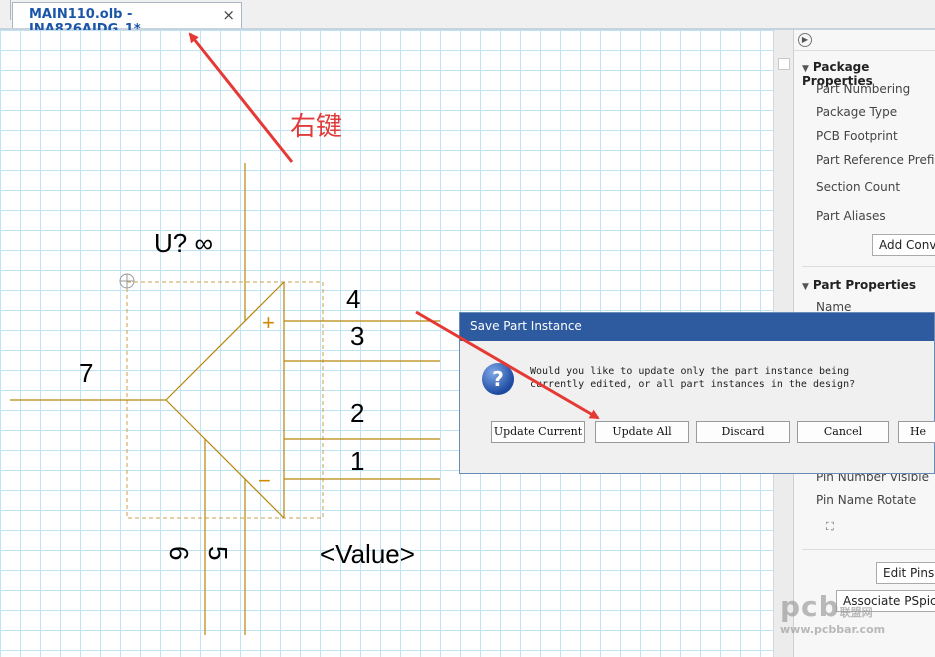  I want to click on tab-main110-olb: MAIN110.olb - INA826AIDG_1* ×, so click(127, 19).